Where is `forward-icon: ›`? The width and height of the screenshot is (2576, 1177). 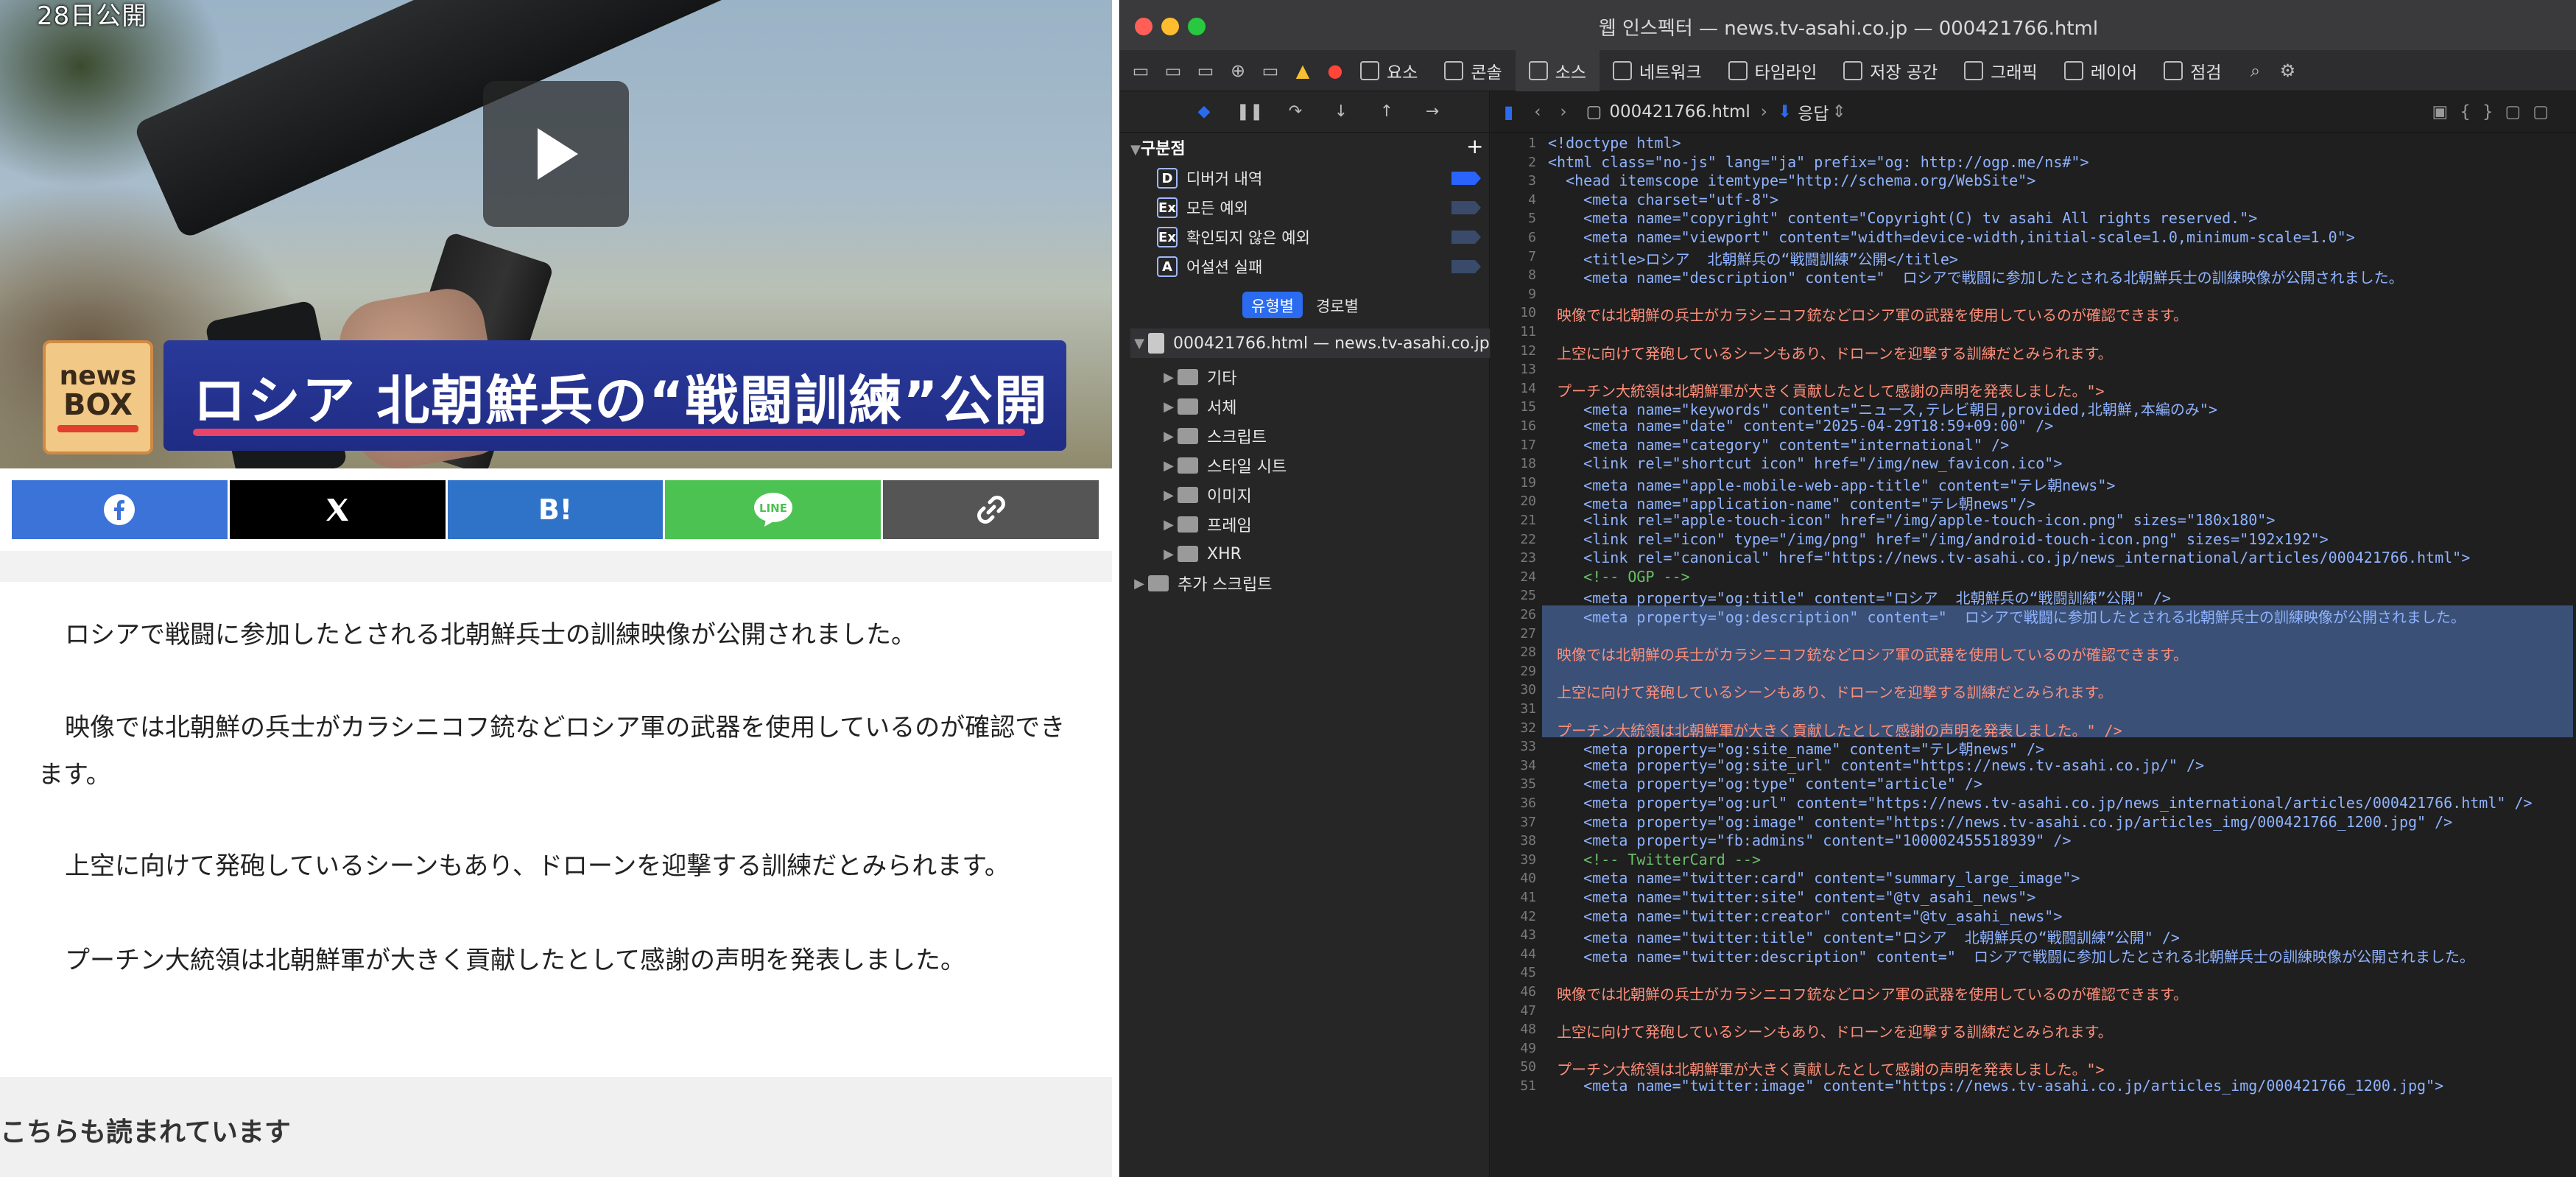
forward-icon: › is located at coordinates (1563, 112).